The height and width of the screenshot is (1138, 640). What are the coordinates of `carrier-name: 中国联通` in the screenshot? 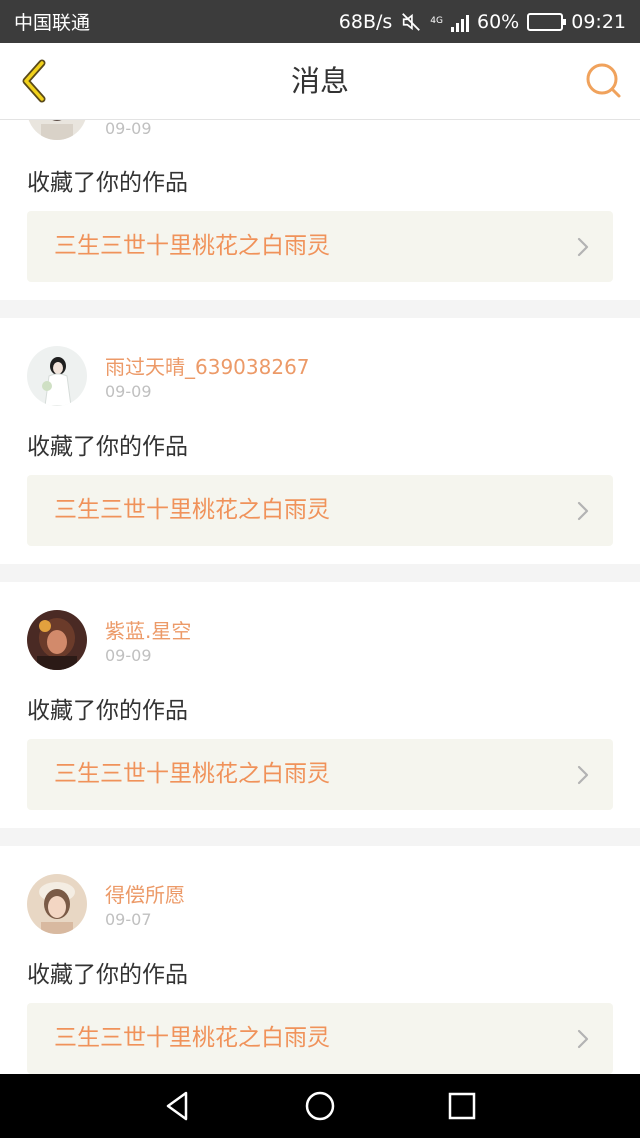 It's located at (52, 23).